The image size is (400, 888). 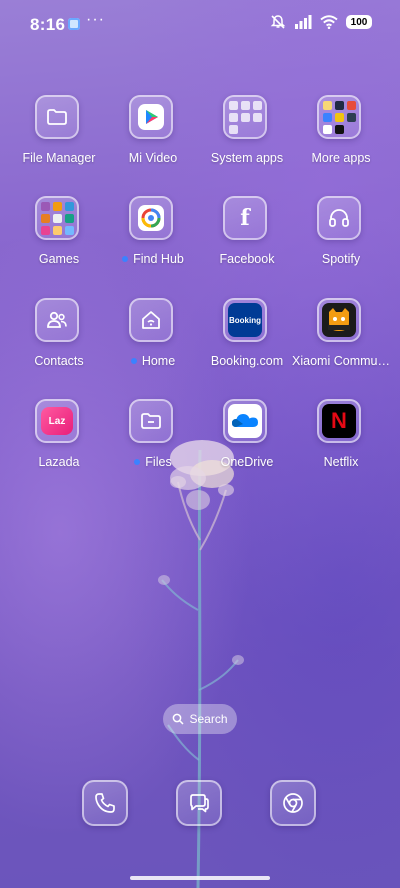 I want to click on messages-icon, so click(x=199, y=803).